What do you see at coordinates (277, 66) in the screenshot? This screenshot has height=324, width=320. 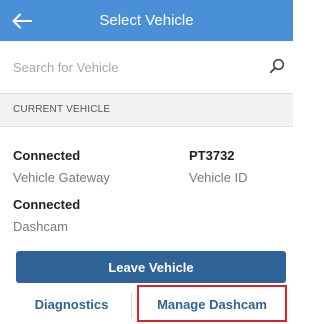 I see `search-icon` at bounding box center [277, 66].